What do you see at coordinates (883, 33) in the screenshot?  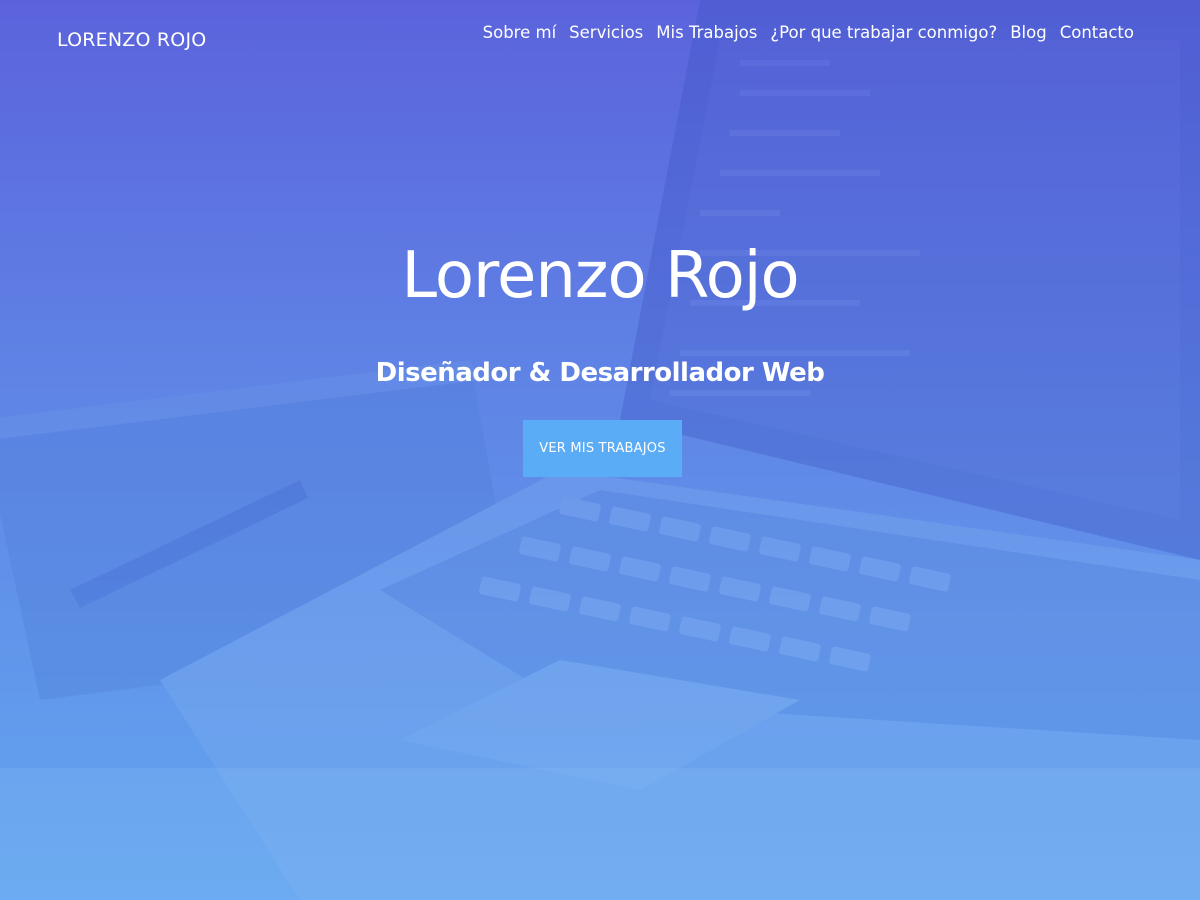 I see `nav-item-por-que-trabajar: ¿Por que trabajar conmigo?` at bounding box center [883, 33].